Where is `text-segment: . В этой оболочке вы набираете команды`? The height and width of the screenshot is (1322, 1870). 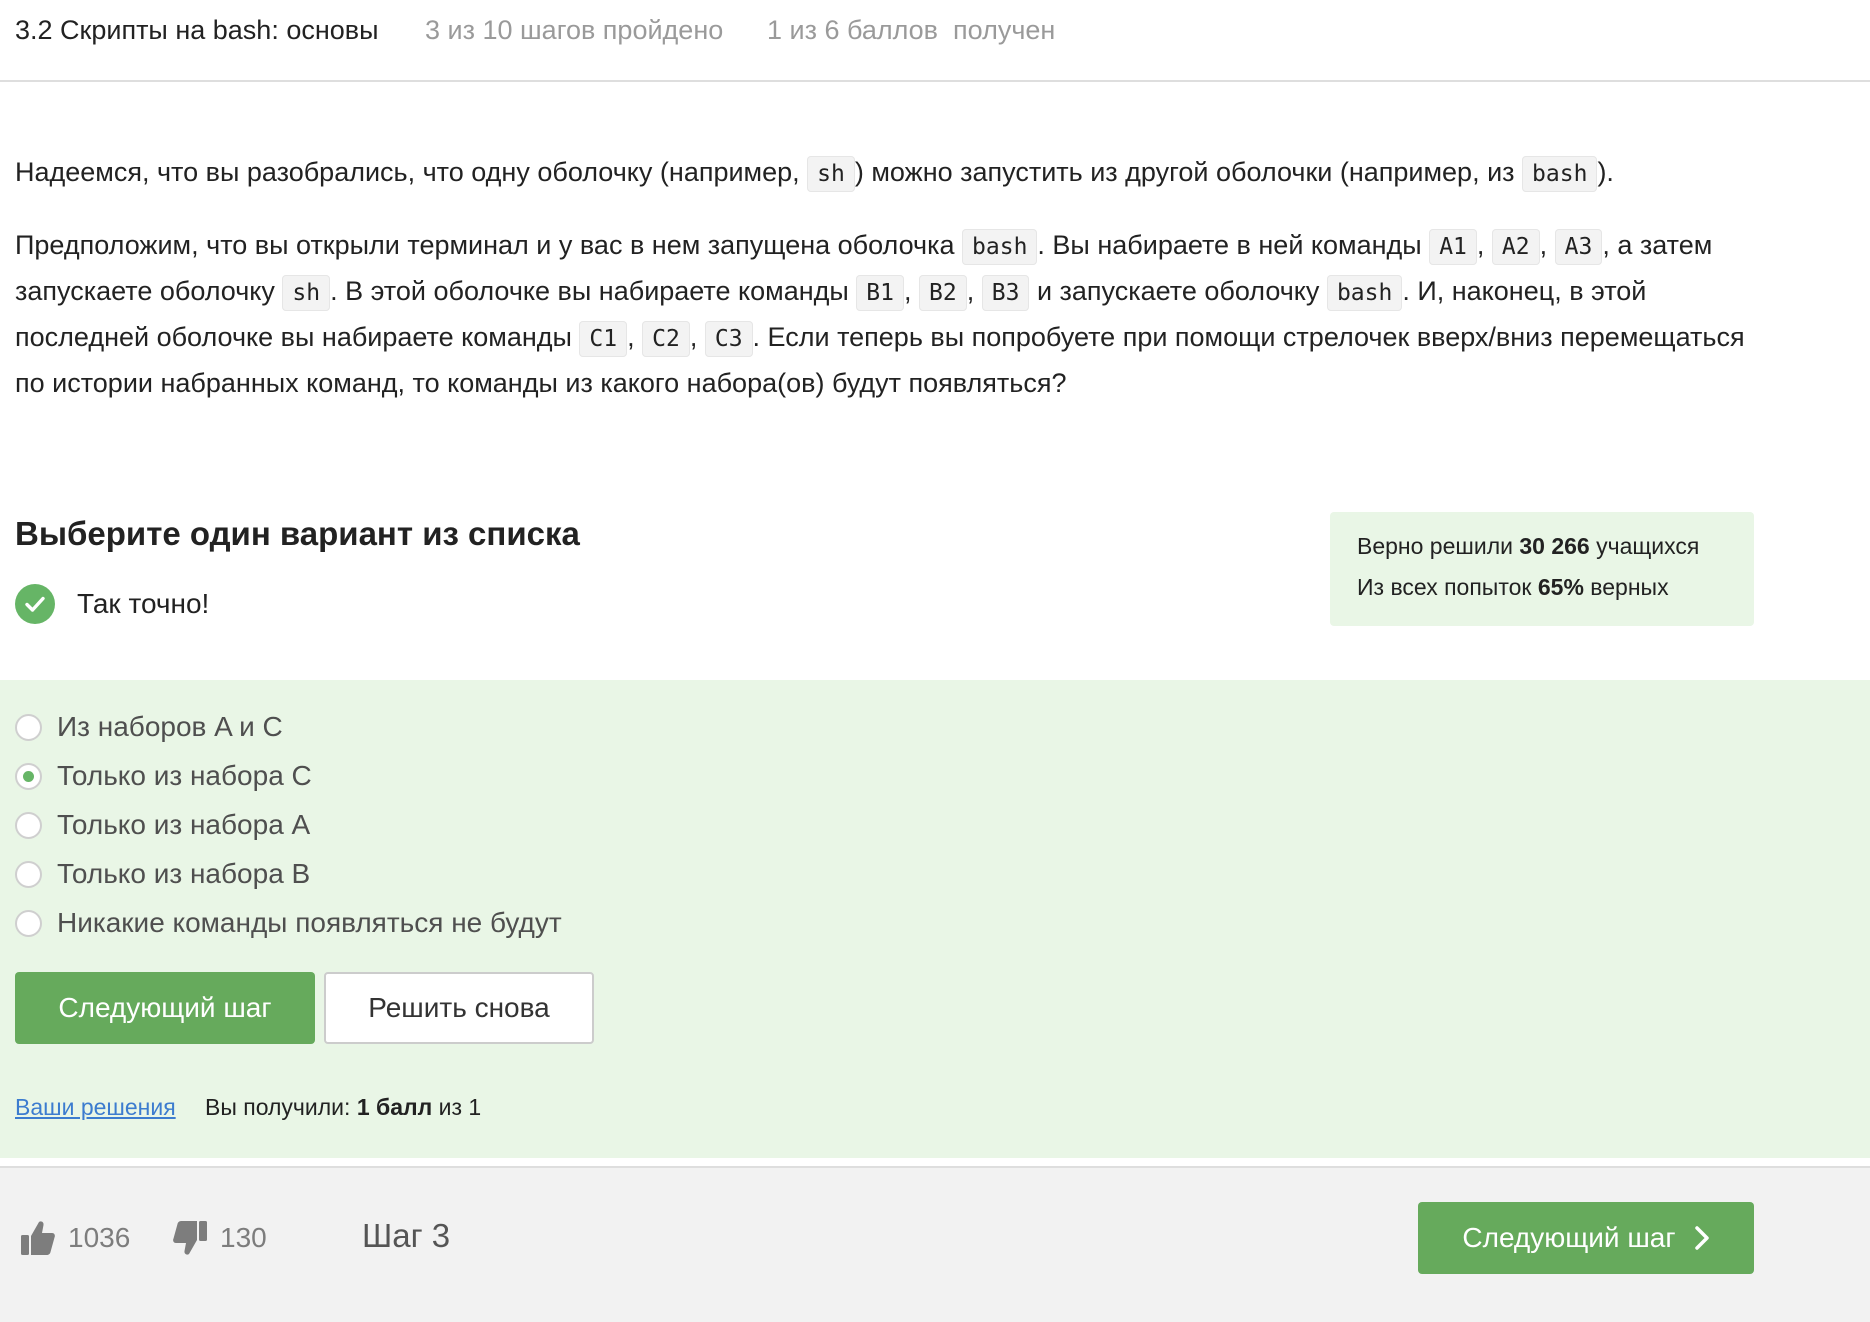
text-segment: . В этой оболочке вы набираете команды is located at coordinates (593, 291).